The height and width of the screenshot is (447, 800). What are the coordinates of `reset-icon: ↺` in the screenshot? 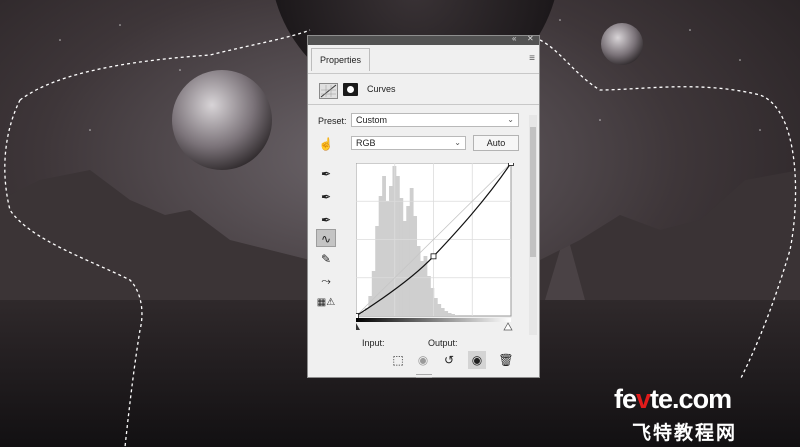 It's located at (449, 360).